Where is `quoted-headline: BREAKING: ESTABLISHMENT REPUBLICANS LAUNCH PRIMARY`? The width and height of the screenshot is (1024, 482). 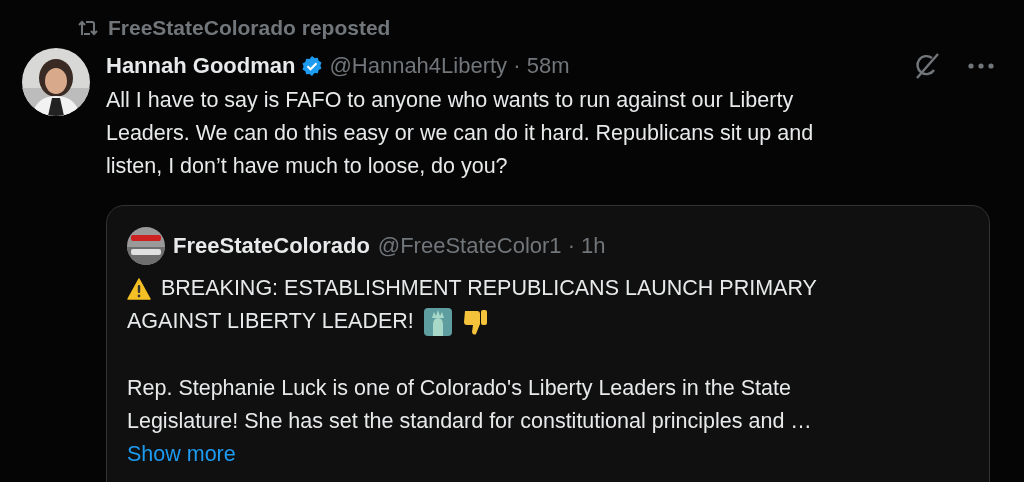 quoted-headline: BREAKING: ESTABLISHMENT REPUBLICANS LAUNCH PRIMARY is located at coordinates (489, 288).